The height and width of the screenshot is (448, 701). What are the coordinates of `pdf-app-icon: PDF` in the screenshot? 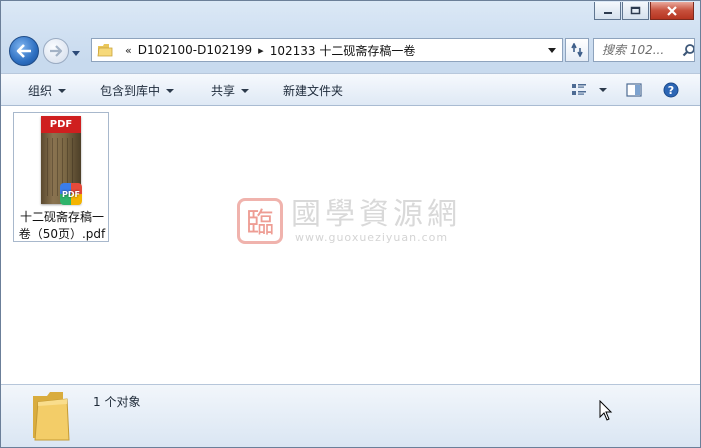 It's located at (71, 194).